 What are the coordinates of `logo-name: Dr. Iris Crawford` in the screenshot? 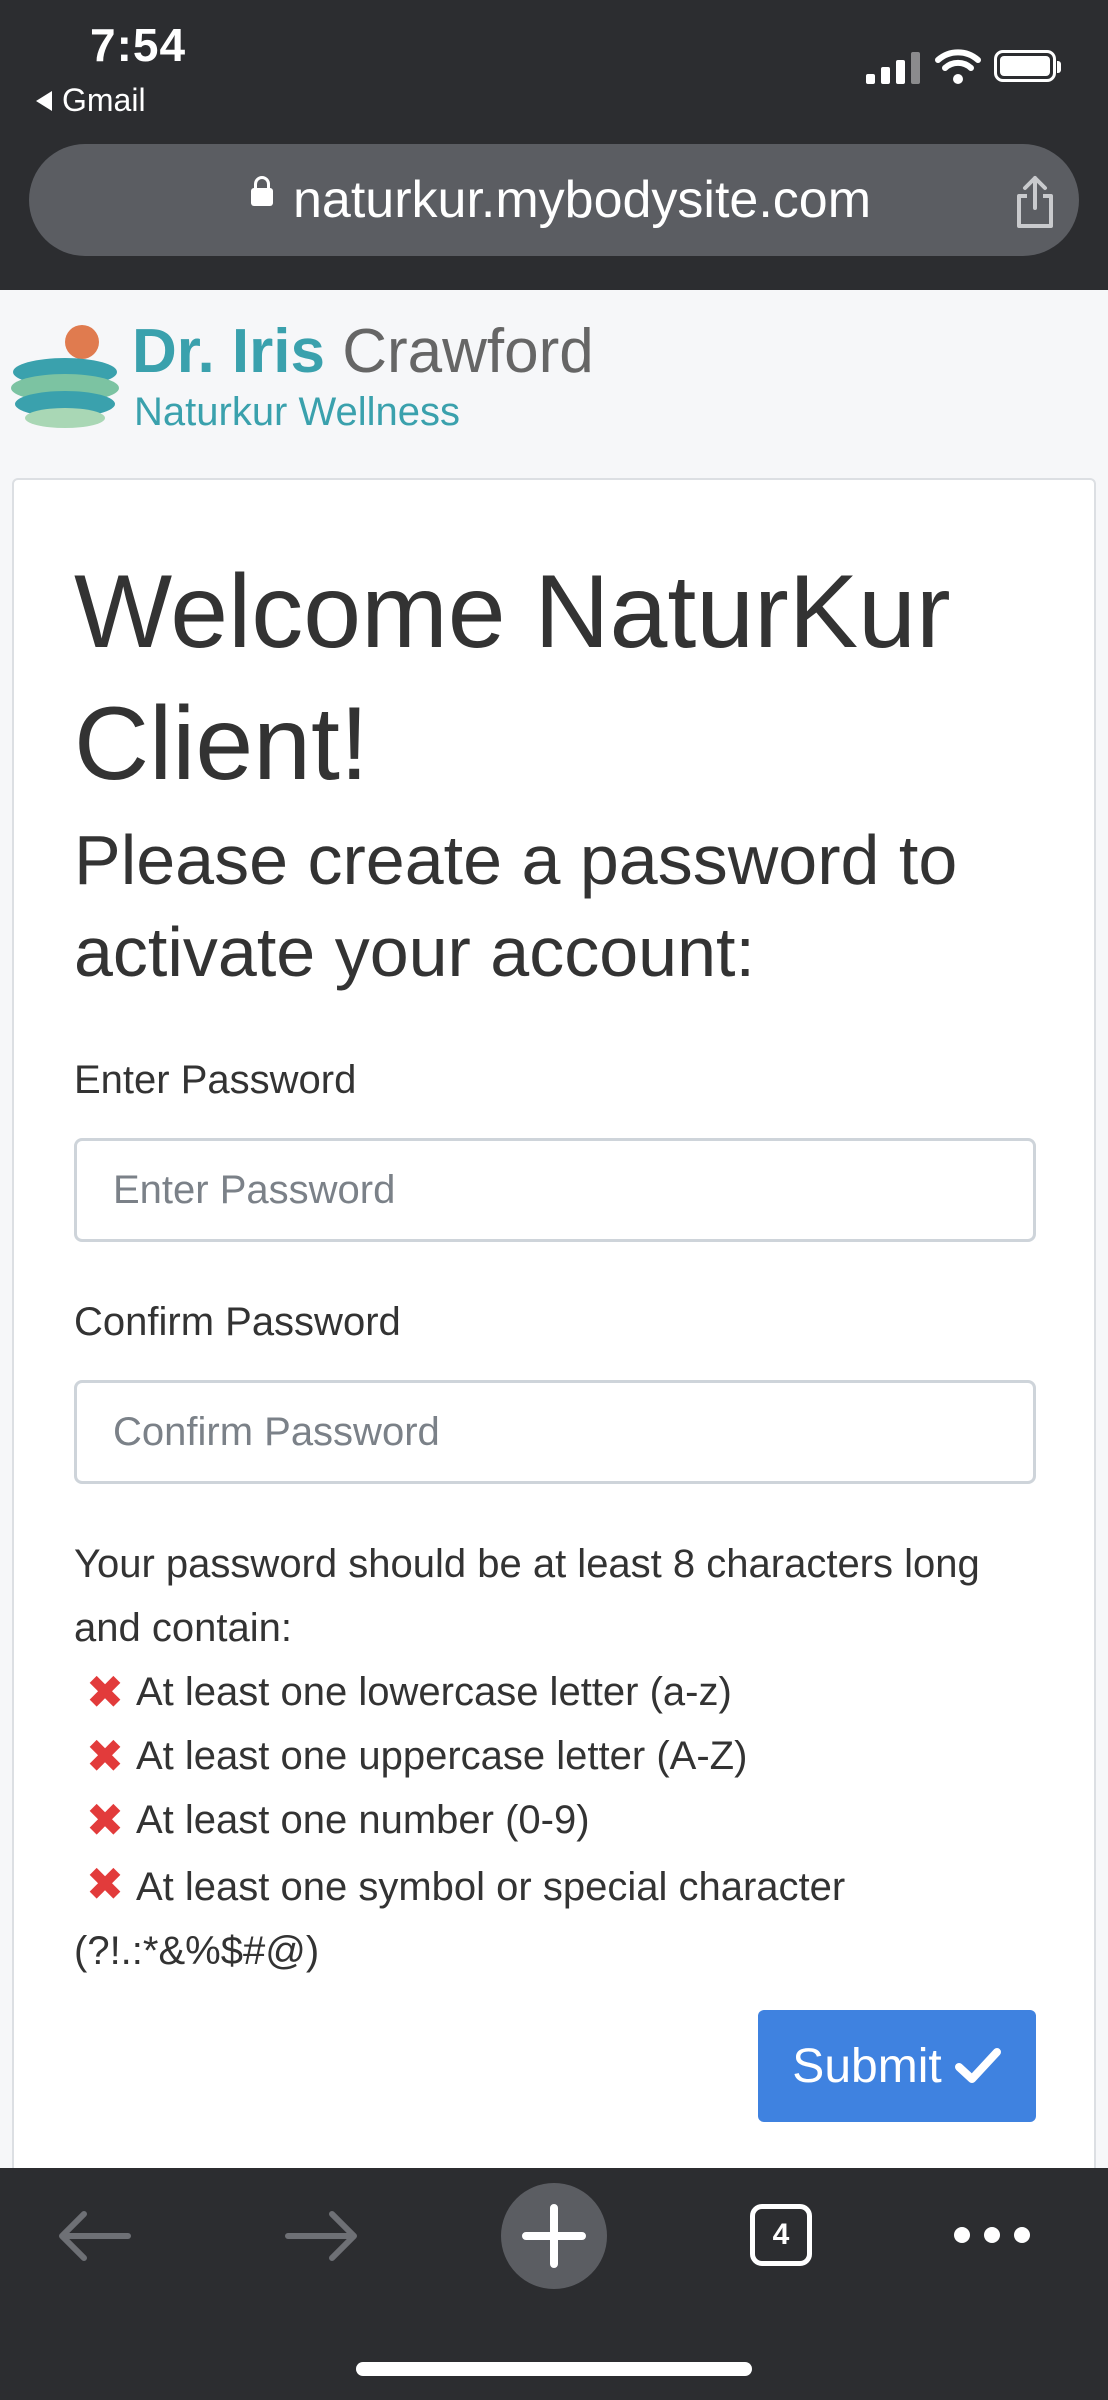 It's located at (363, 351).